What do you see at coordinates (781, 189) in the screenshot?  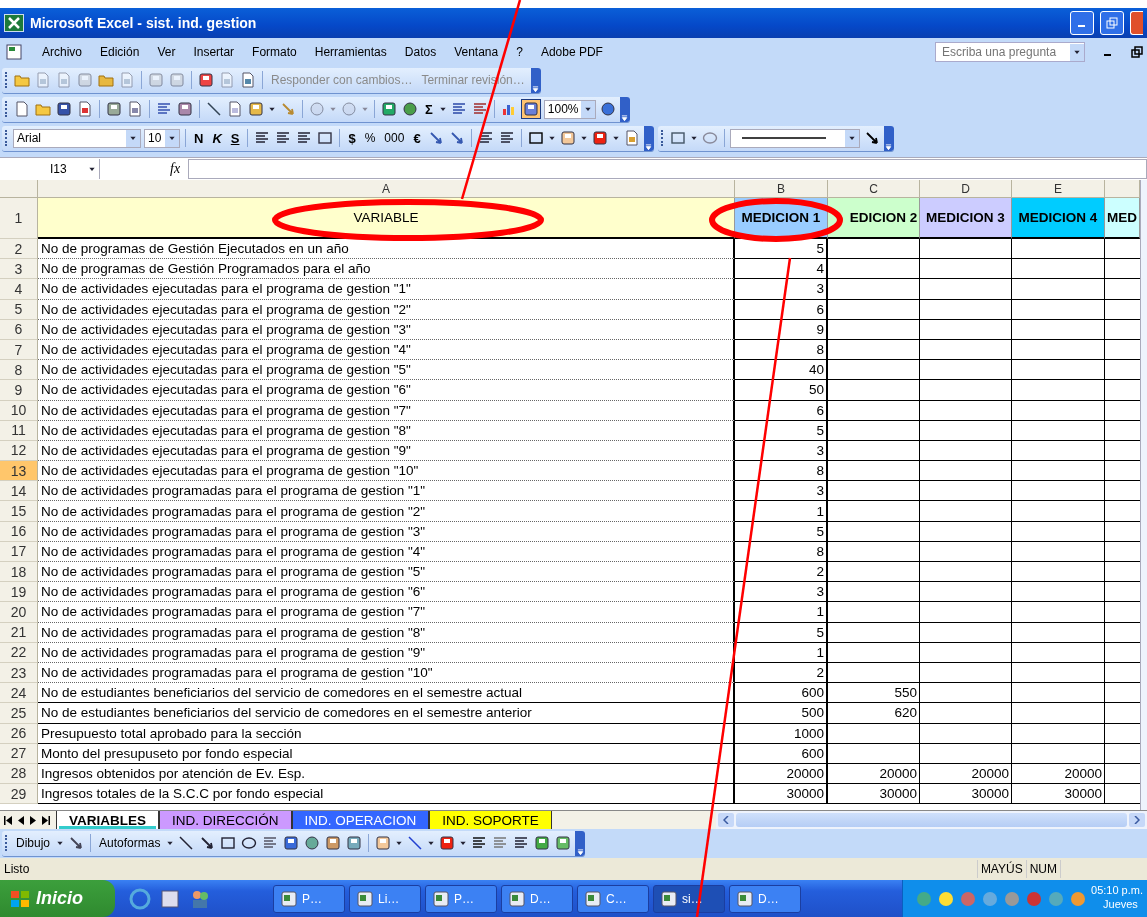 I see `column-header: B` at bounding box center [781, 189].